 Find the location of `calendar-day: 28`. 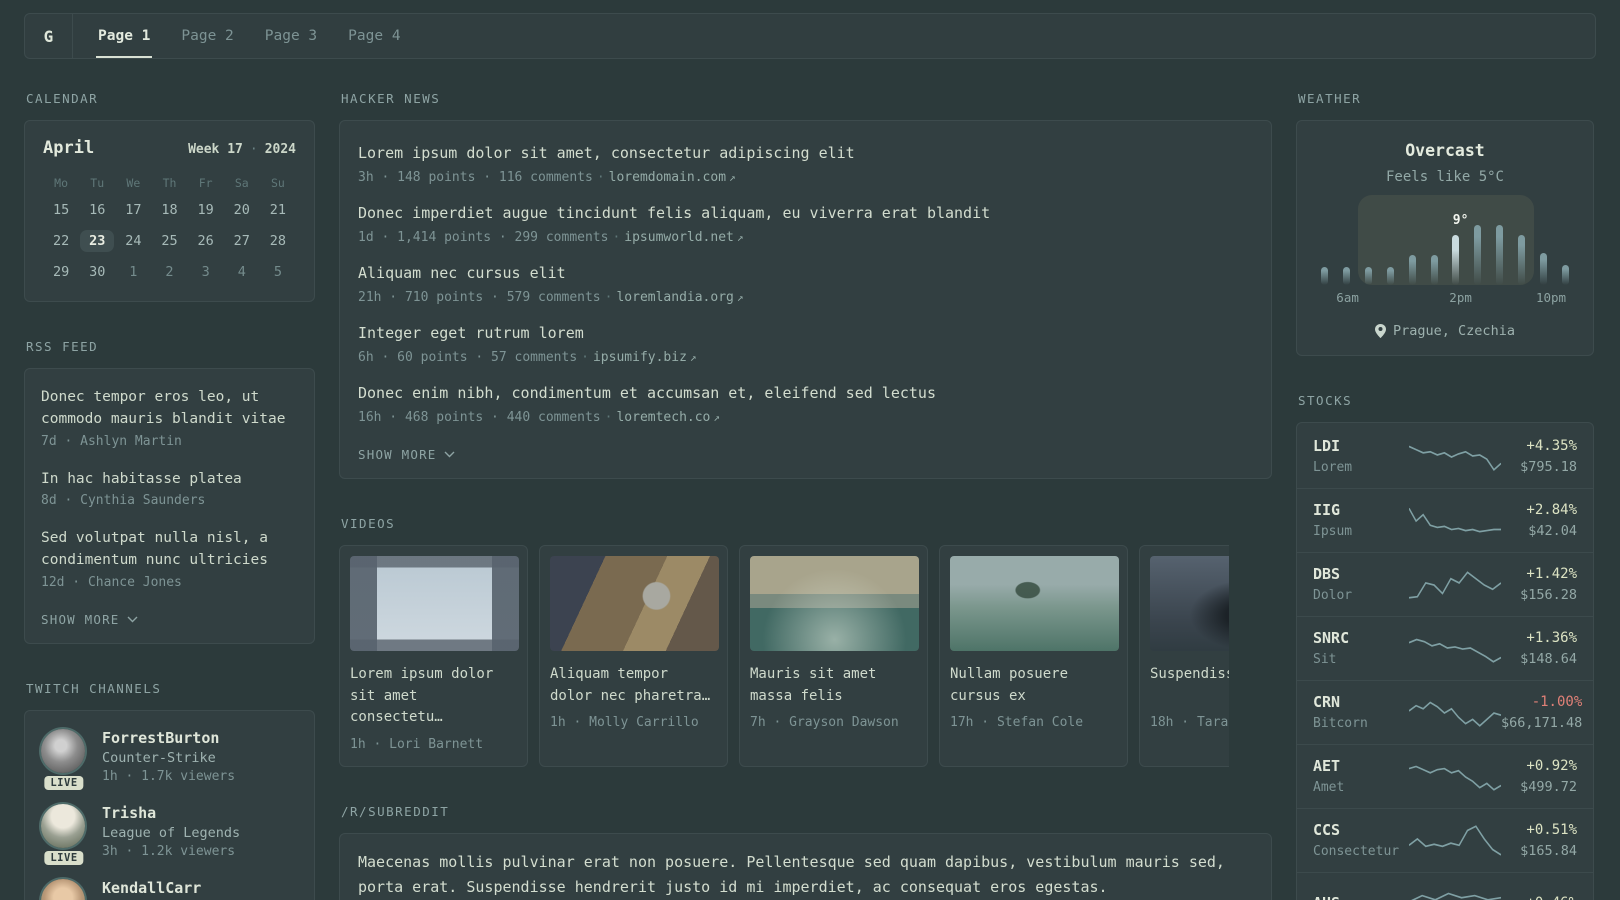

calendar-day: 28 is located at coordinates (278, 240).